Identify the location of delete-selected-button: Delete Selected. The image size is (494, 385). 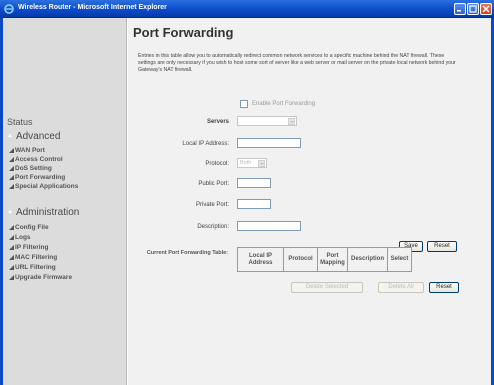
(327, 287).